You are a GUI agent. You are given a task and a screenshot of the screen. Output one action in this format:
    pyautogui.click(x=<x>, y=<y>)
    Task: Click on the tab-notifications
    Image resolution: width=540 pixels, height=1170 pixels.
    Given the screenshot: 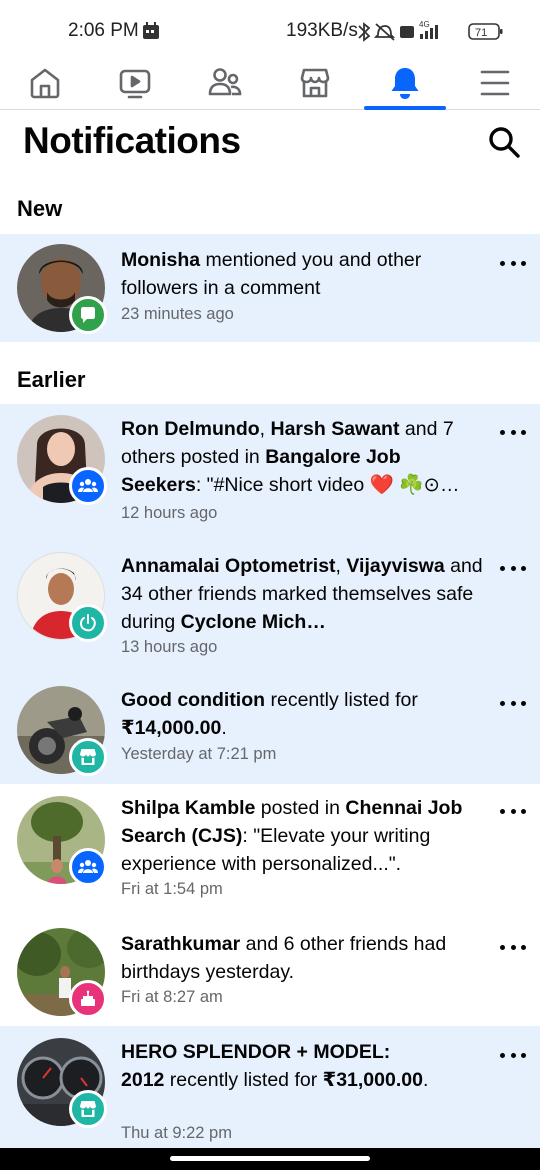 What is the action you would take?
    pyautogui.click(x=405, y=83)
    